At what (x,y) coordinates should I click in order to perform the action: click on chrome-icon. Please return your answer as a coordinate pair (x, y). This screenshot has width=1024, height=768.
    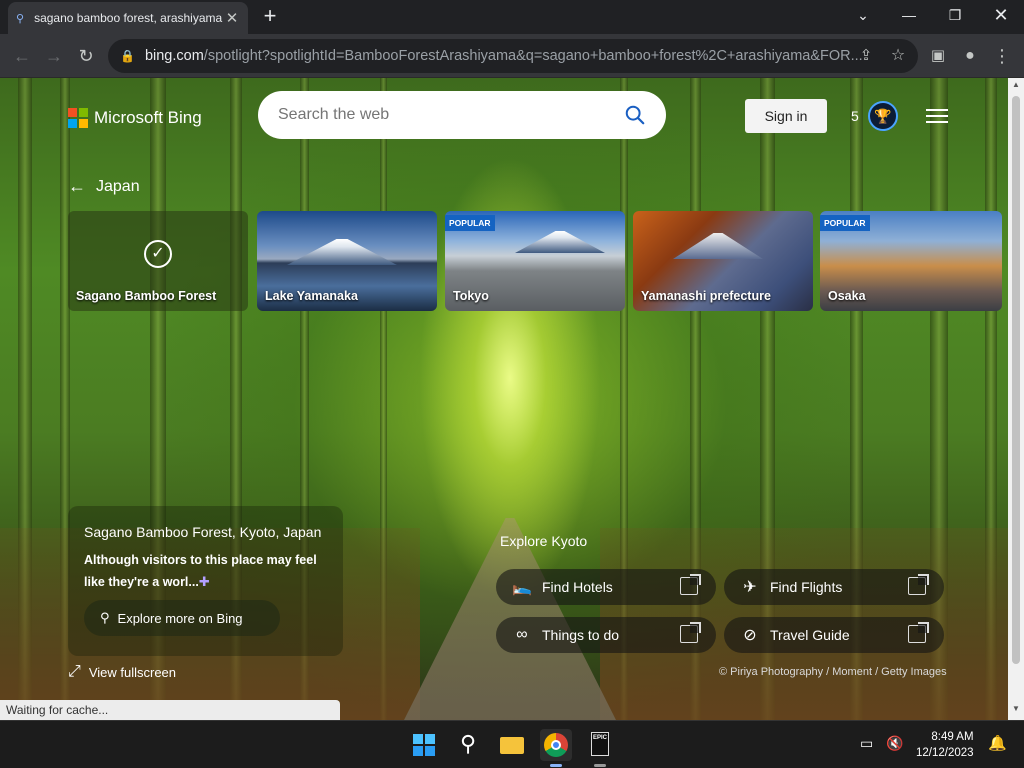
    Looking at the image, I should click on (556, 748).